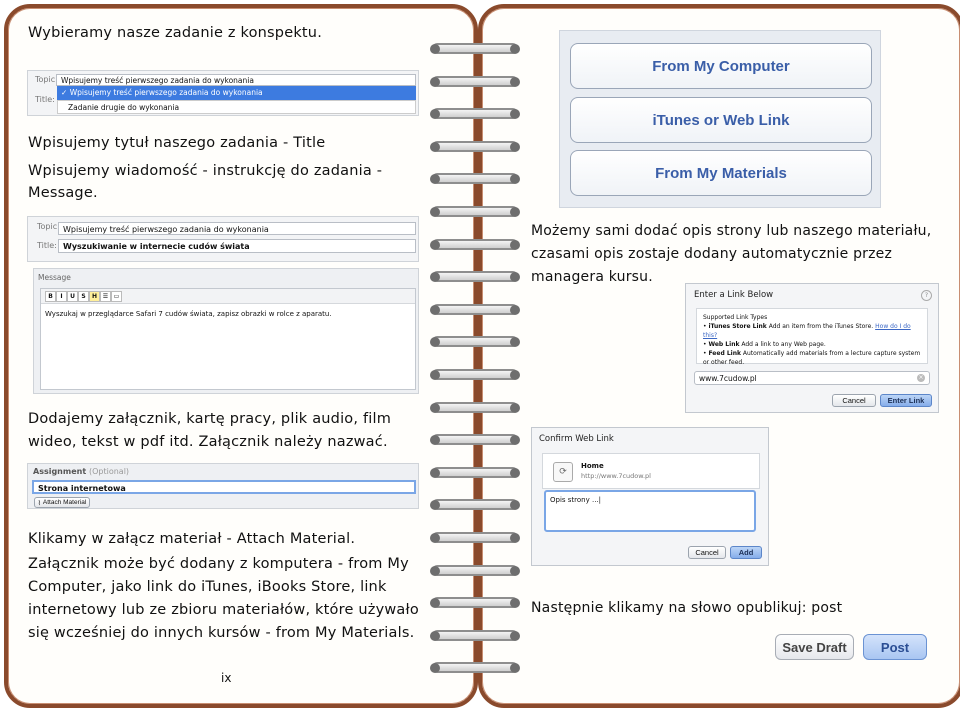  What do you see at coordinates (105, 296) in the screenshot?
I see `toolbar-button: ☰` at bounding box center [105, 296].